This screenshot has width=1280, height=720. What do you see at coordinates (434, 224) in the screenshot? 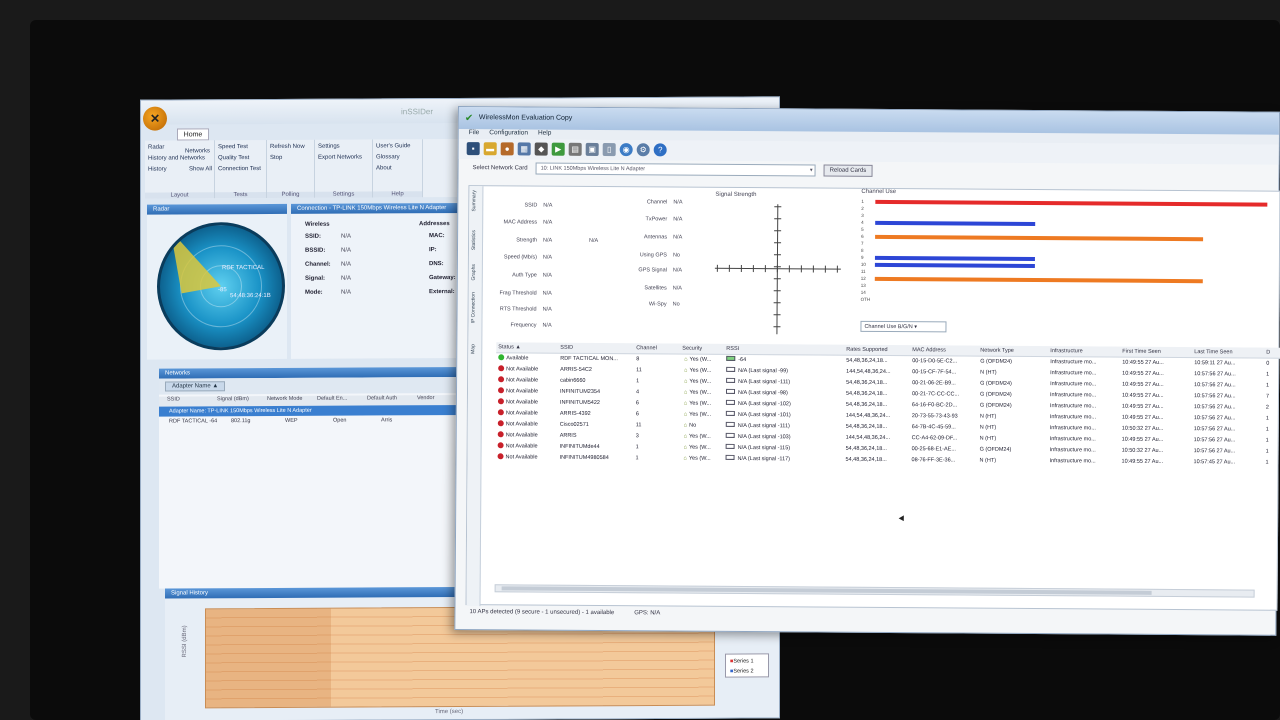
I see `addresses-header: Addresses` at bounding box center [434, 224].